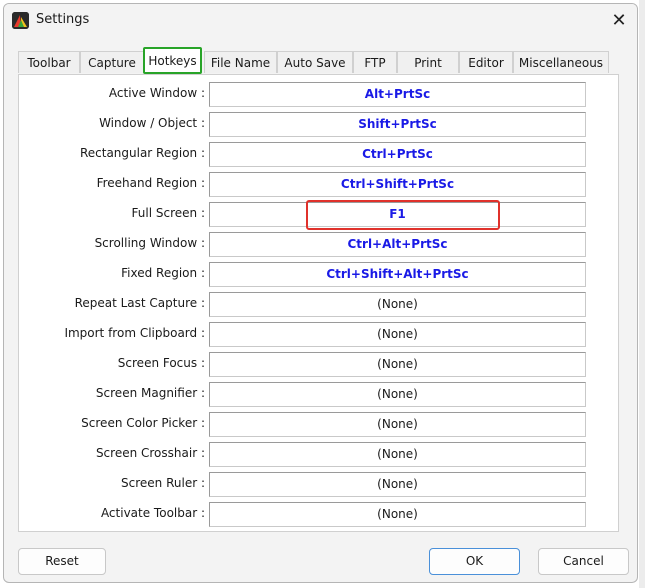  I want to click on hotkey-label: Full Screen :, so click(168, 213).